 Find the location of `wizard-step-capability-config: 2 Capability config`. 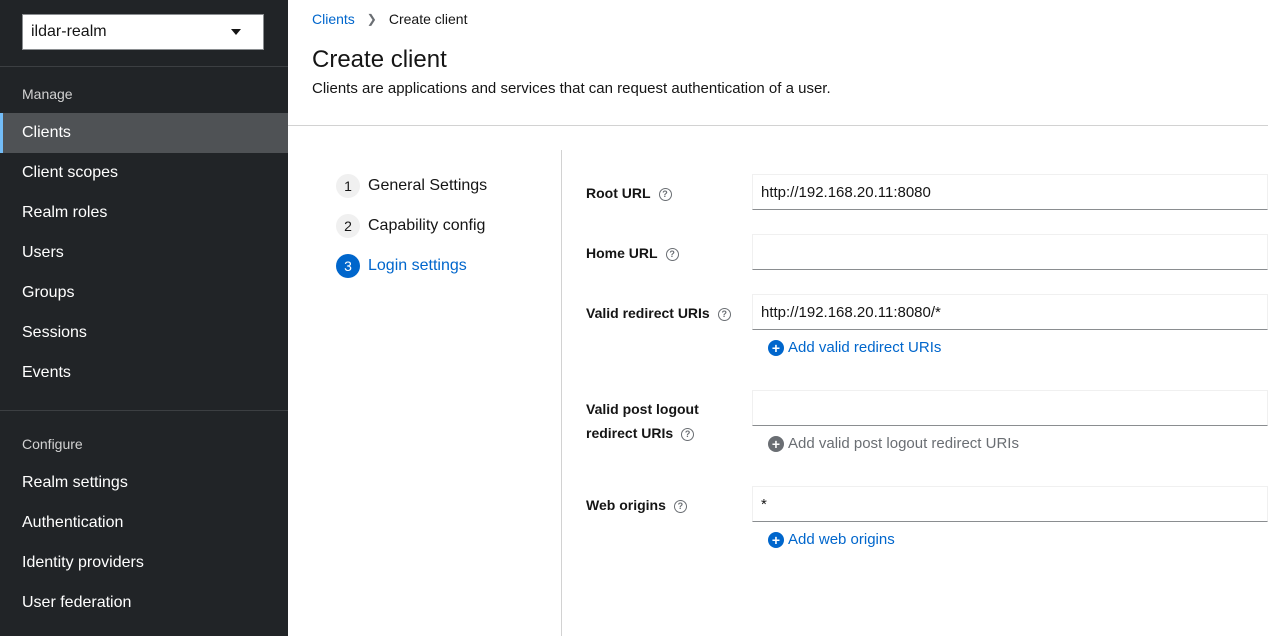

wizard-step-capability-config: 2 Capability config is located at coordinates (410, 226).